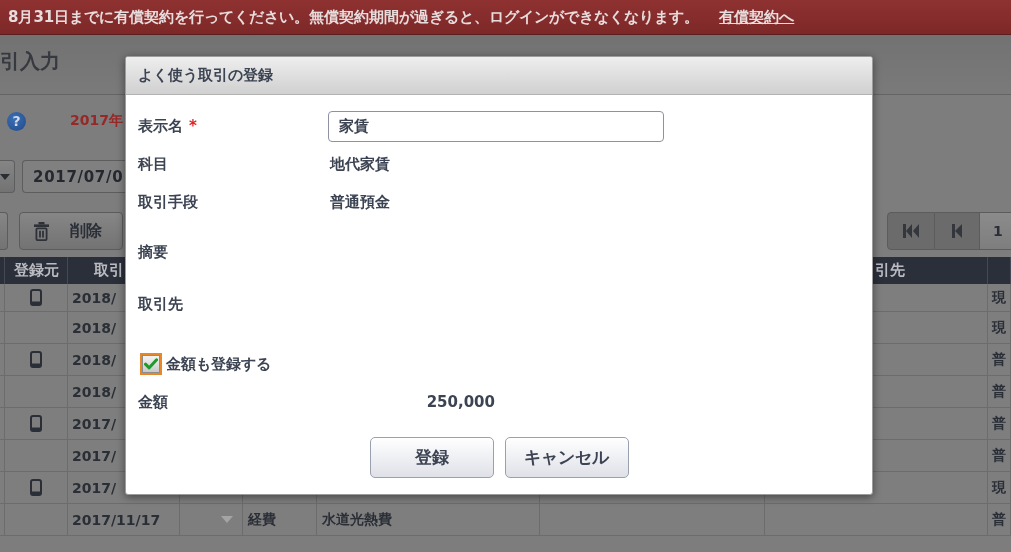 The width and height of the screenshot is (1011, 552). Describe the element at coordinates (153, 164) in the screenshot. I see `field-label: 科目` at that location.